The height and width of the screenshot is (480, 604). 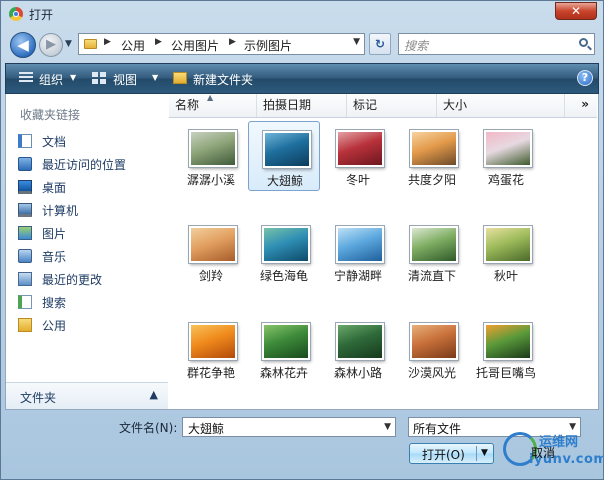 What do you see at coordinates (25, 256) in the screenshot?
I see `music-icon` at bounding box center [25, 256].